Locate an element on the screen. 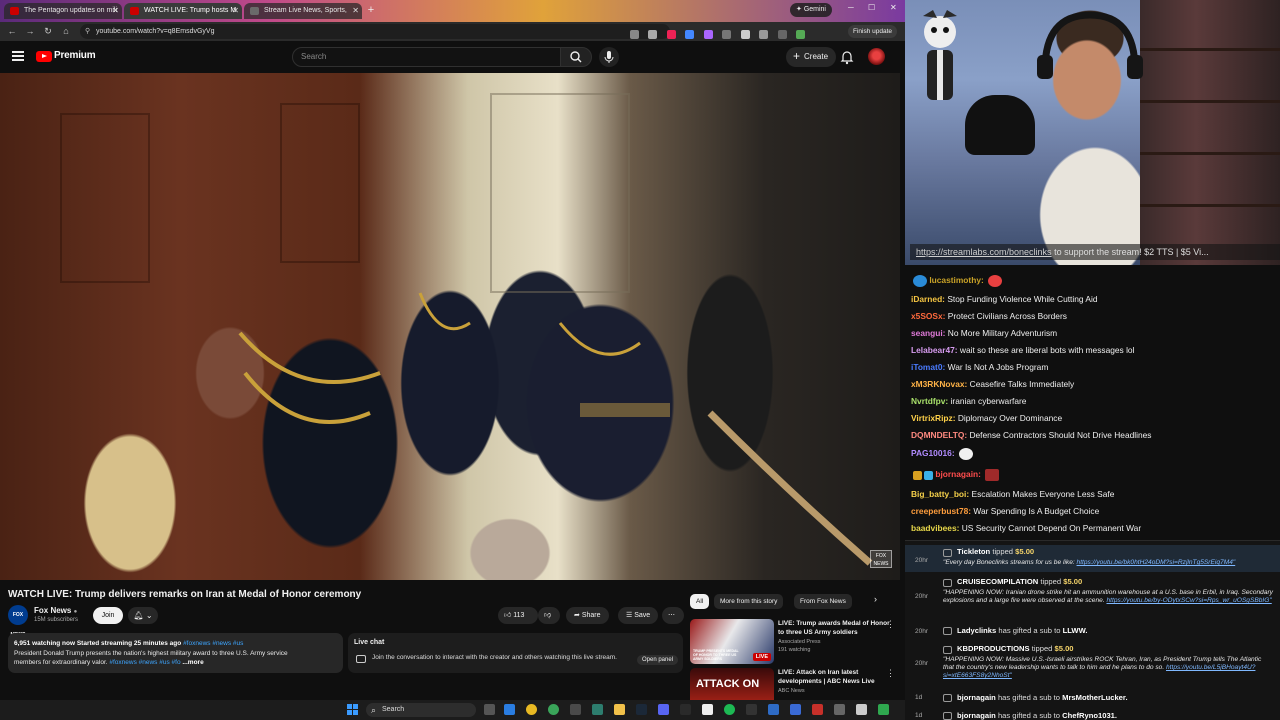  chip-more-from-story: More from this story is located at coordinates (749, 601).